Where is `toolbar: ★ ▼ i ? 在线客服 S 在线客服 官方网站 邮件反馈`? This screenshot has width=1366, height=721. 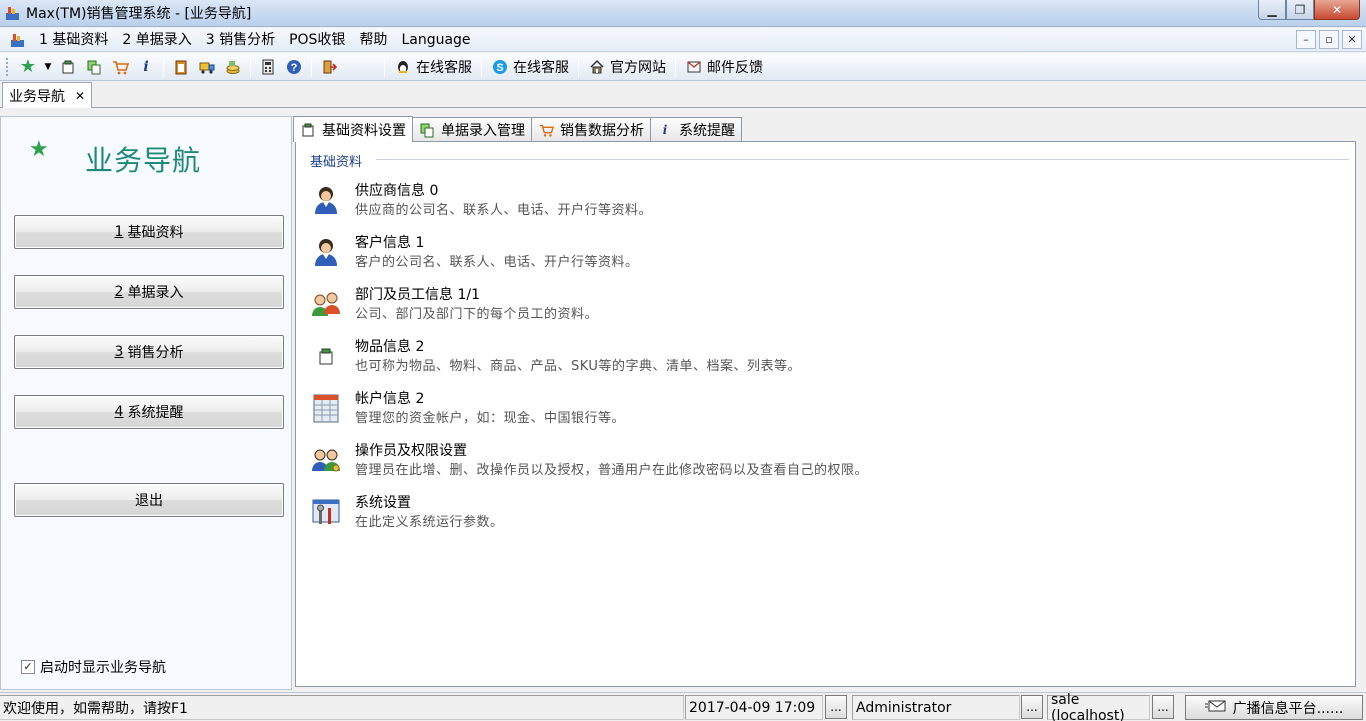 toolbar: ★ ▼ i ? 在线客服 S 在线客服 官方网站 邮件反馈 is located at coordinates (683, 67).